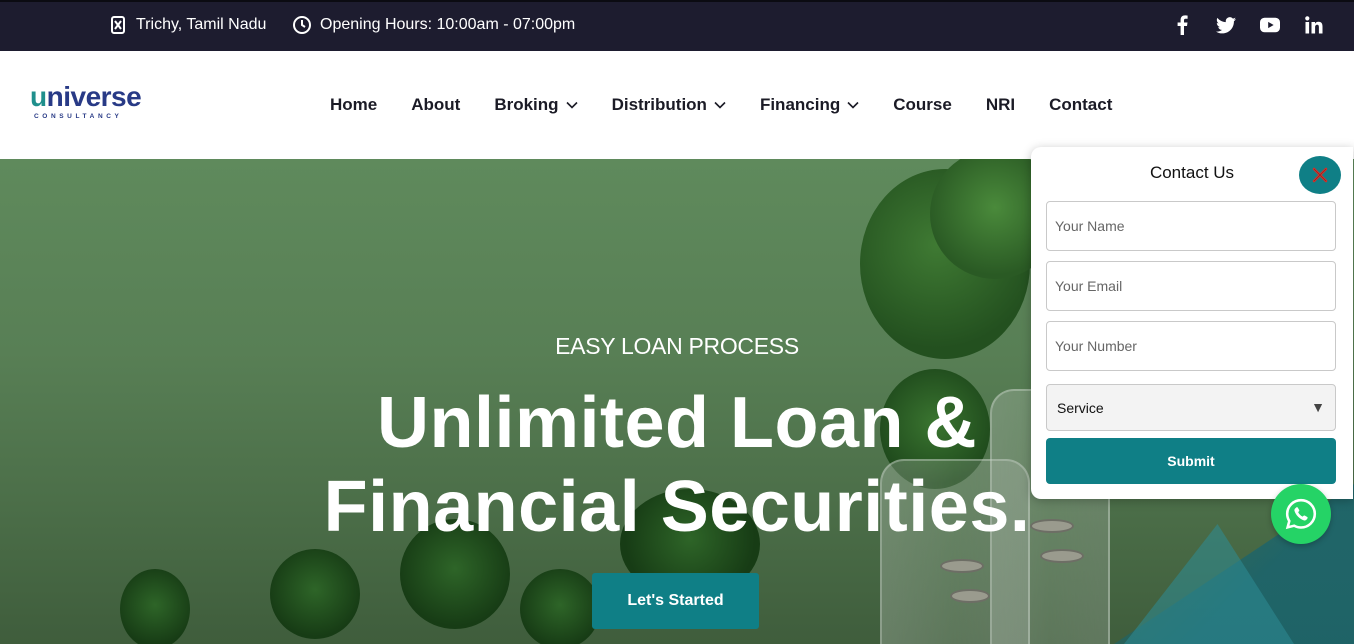 Image resolution: width=1354 pixels, height=644 pixels. Describe the element at coordinates (435, 105) in the screenshot. I see `nav-about: About` at that location.